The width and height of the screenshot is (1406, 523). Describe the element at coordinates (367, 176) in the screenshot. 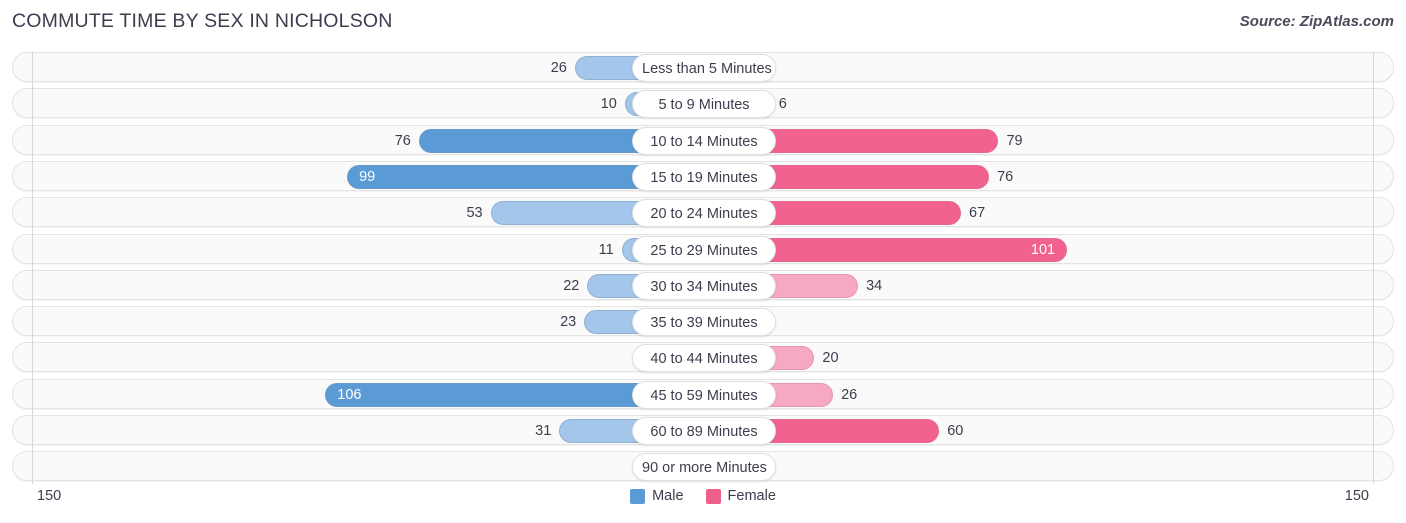

I see `bar-value-male: 99` at that location.